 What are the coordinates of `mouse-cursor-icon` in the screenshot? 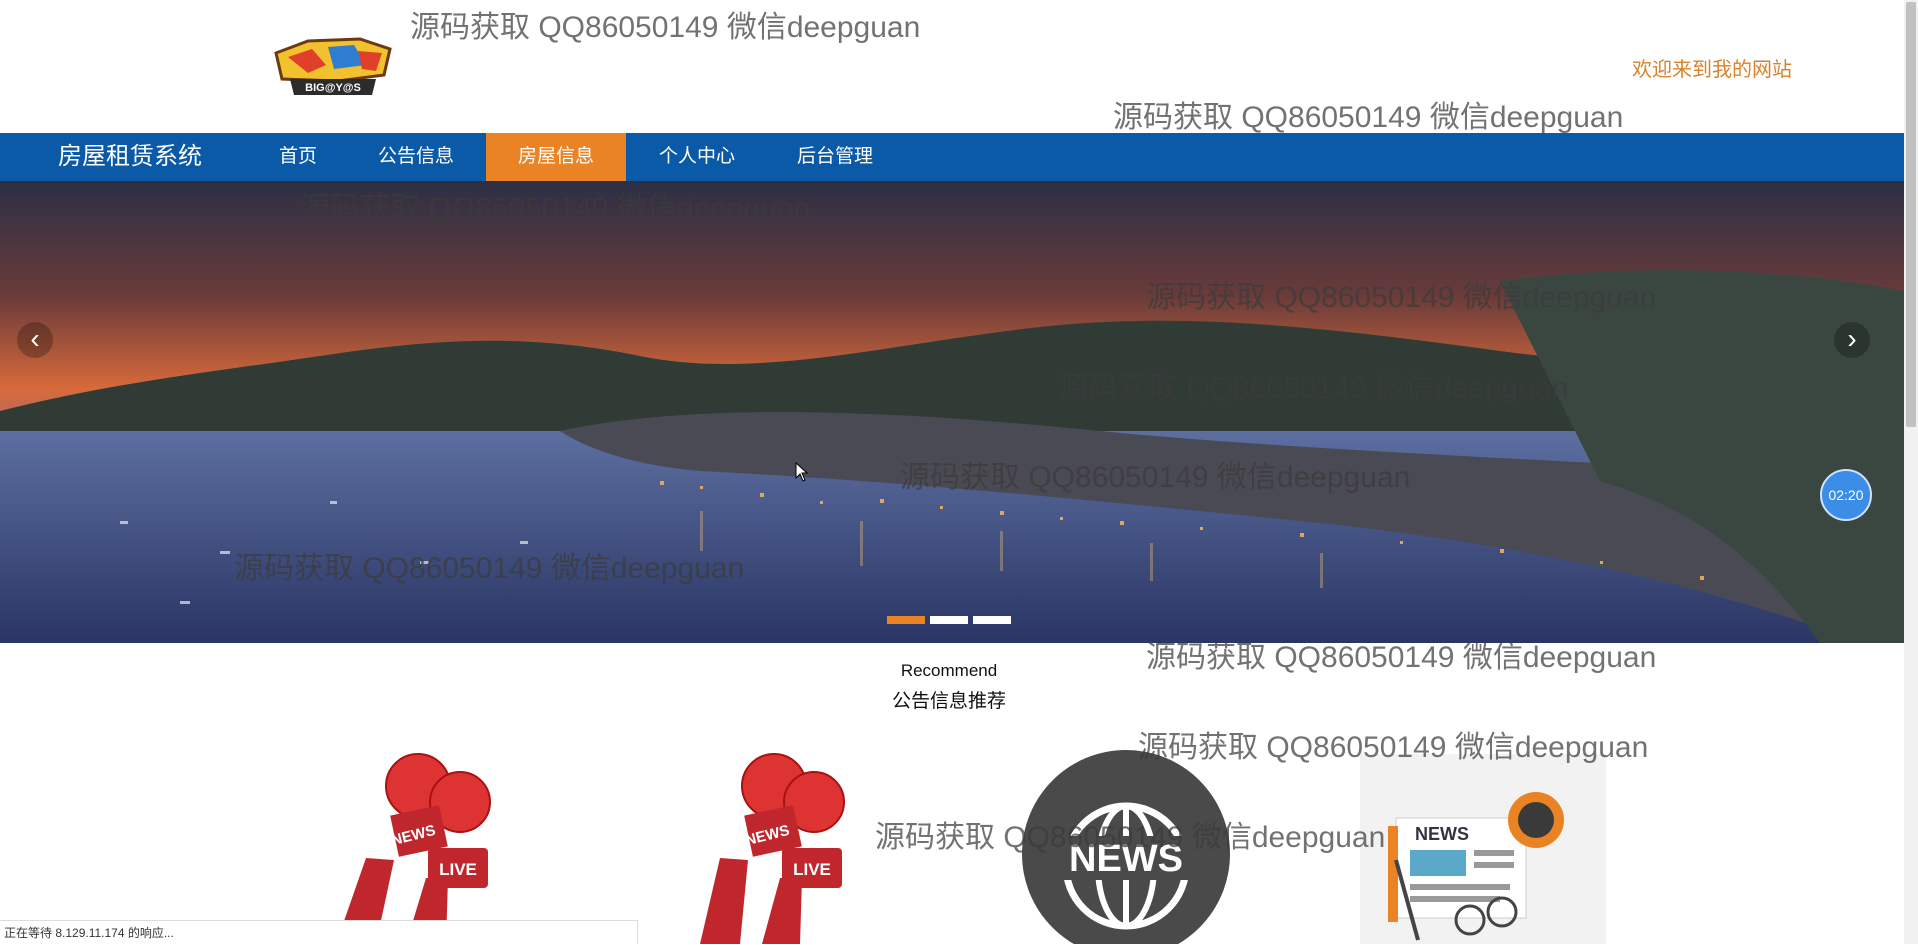 It's located at (802, 474).